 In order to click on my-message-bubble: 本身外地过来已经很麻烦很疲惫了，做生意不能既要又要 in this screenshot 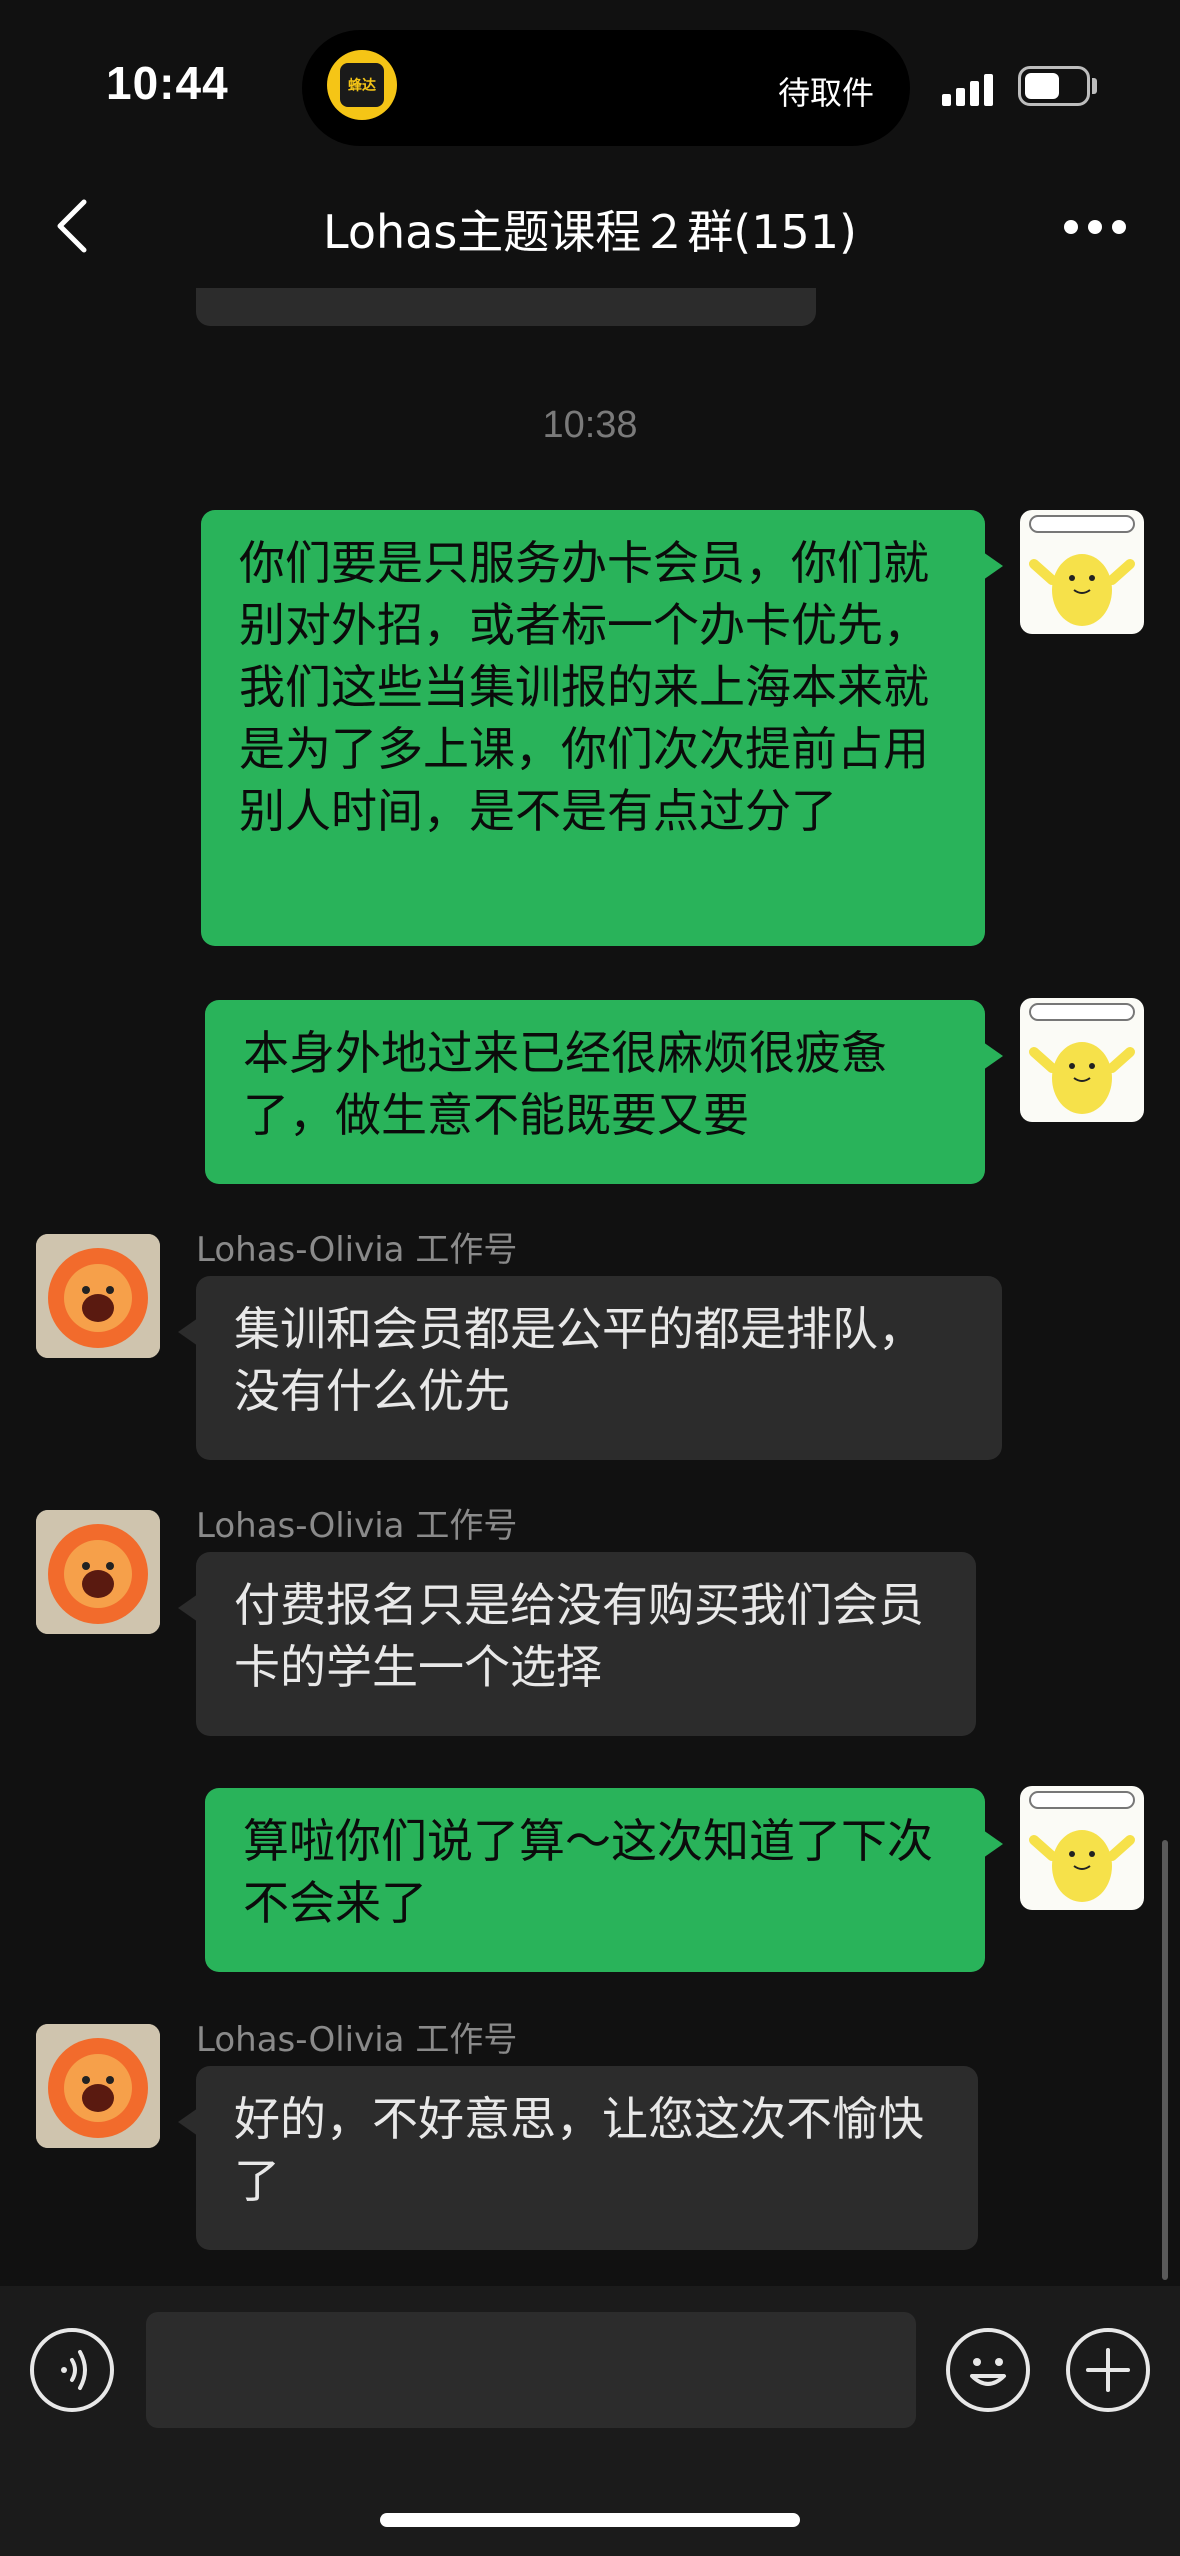, I will do `click(604, 1092)`.